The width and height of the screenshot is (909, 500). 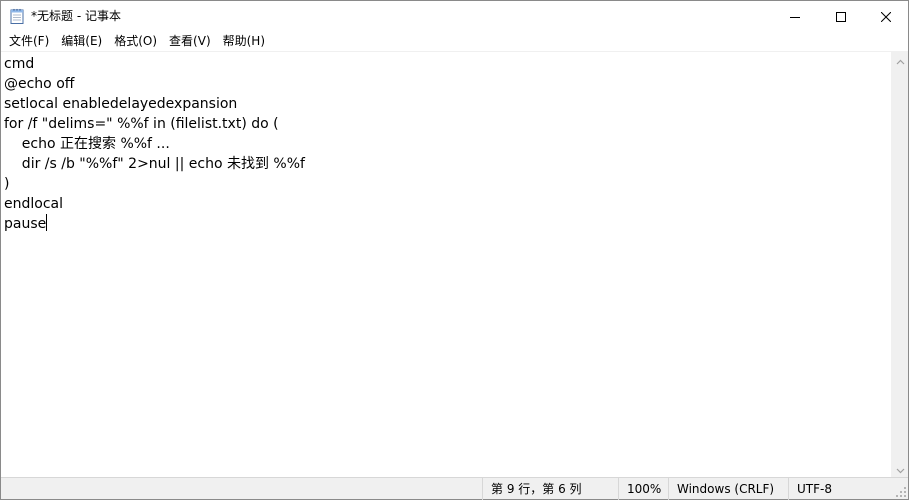 What do you see at coordinates (47, 222) in the screenshot?
I see `text-caret` at bounding box center [47, 222].